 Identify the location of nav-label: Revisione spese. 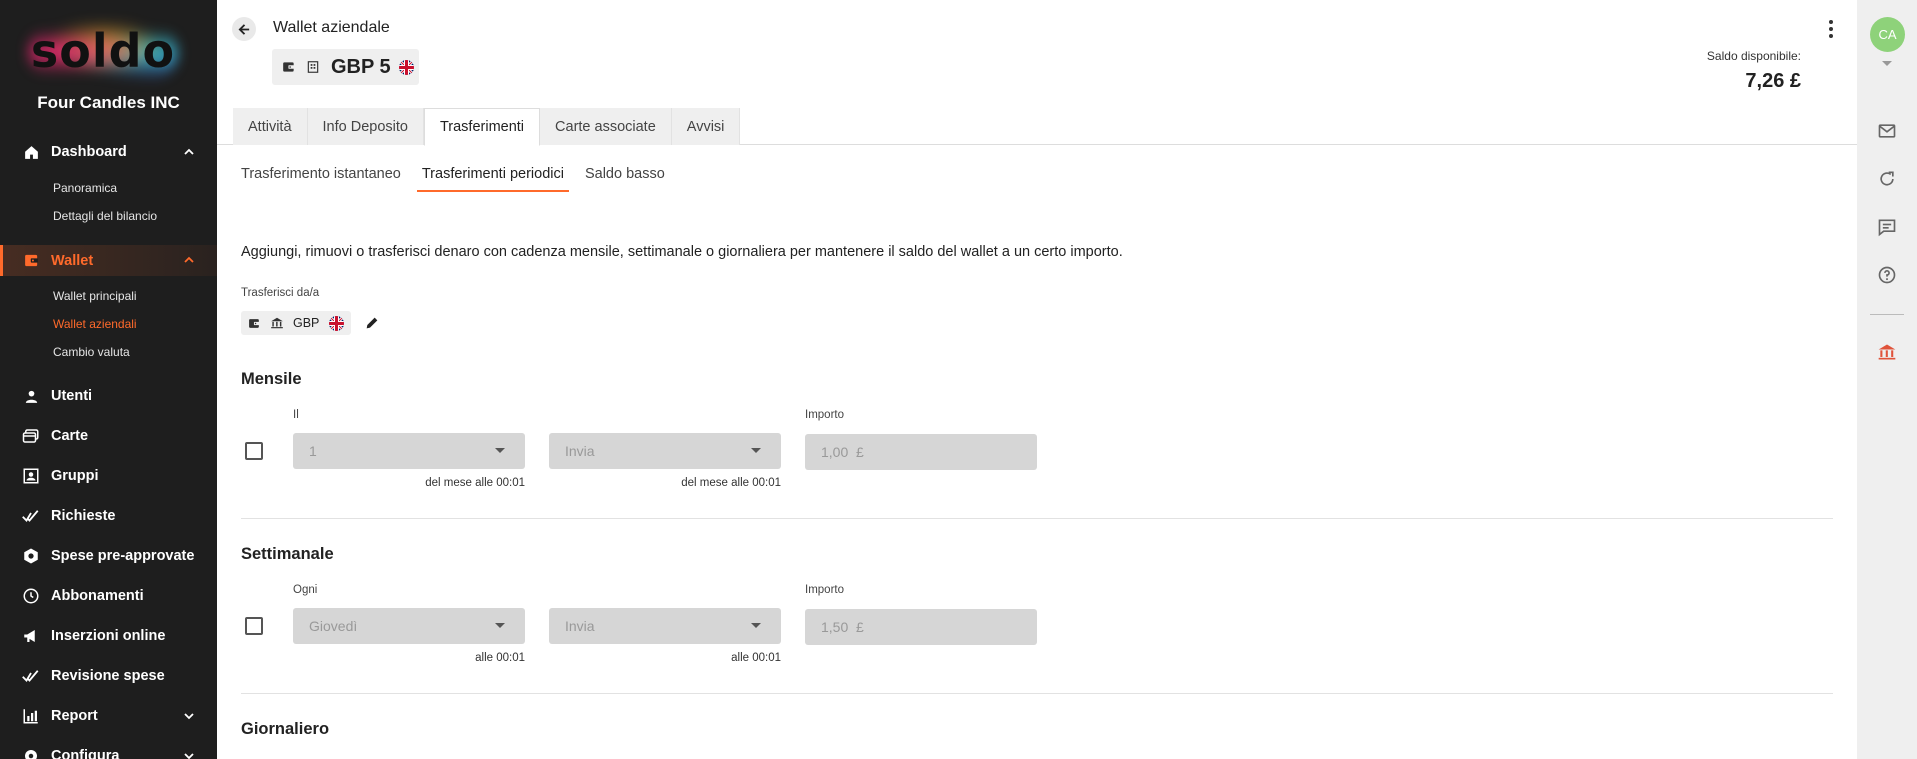
(108, 676).